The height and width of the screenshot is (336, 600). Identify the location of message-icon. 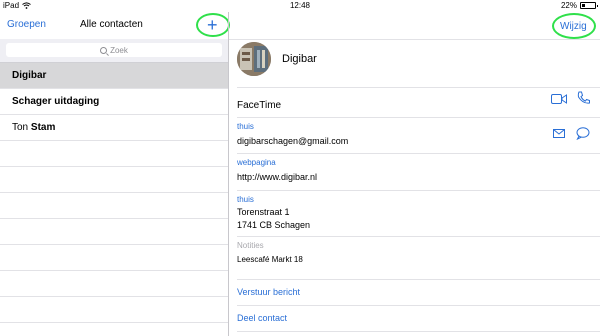
(583, 133).